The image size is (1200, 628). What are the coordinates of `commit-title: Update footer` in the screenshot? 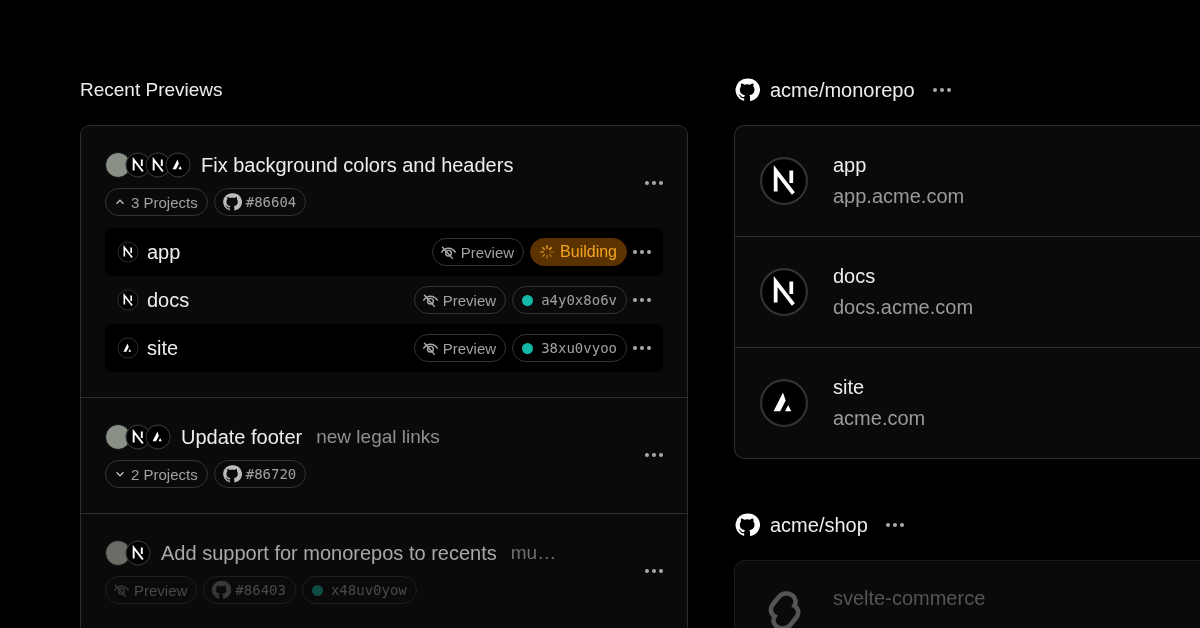 It's located at (242, 437).